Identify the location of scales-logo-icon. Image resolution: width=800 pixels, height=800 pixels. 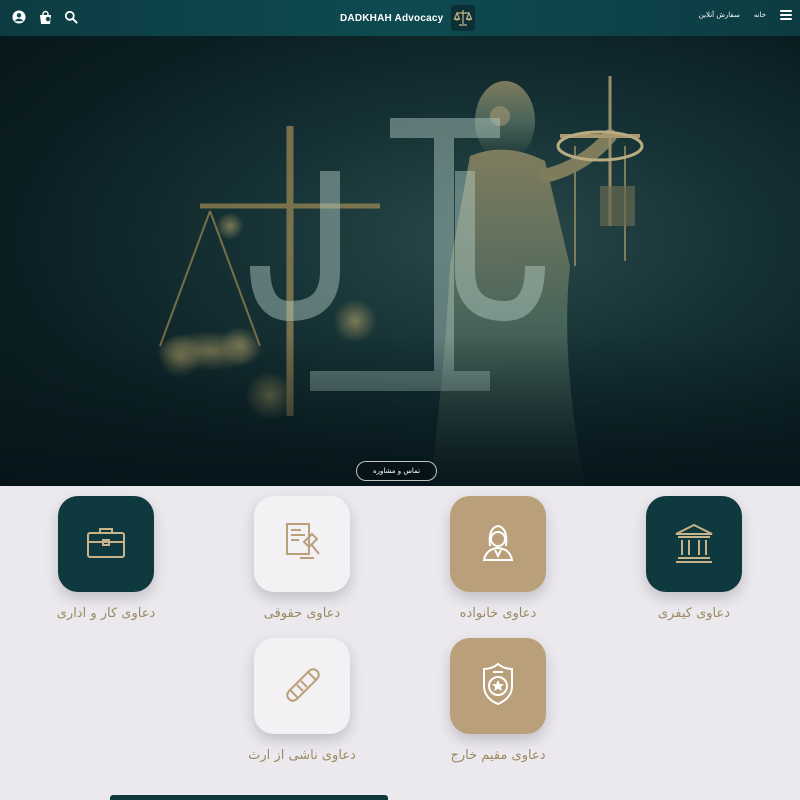
(463, 18).